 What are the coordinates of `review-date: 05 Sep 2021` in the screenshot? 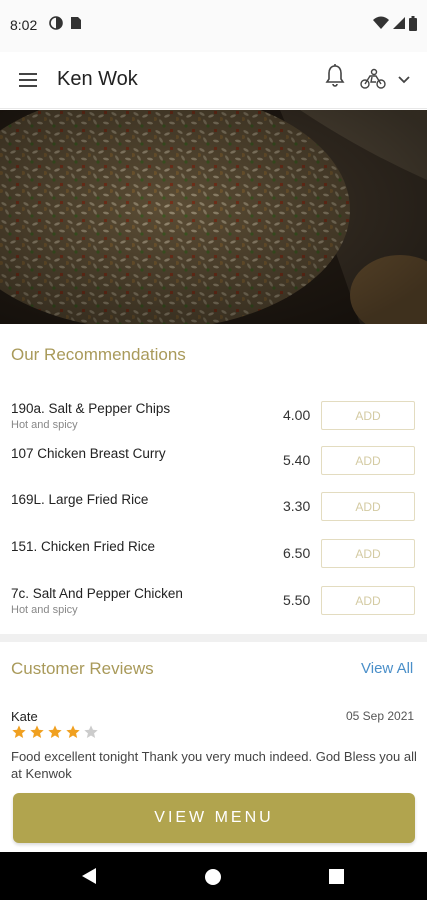 It's located at (380, 716).